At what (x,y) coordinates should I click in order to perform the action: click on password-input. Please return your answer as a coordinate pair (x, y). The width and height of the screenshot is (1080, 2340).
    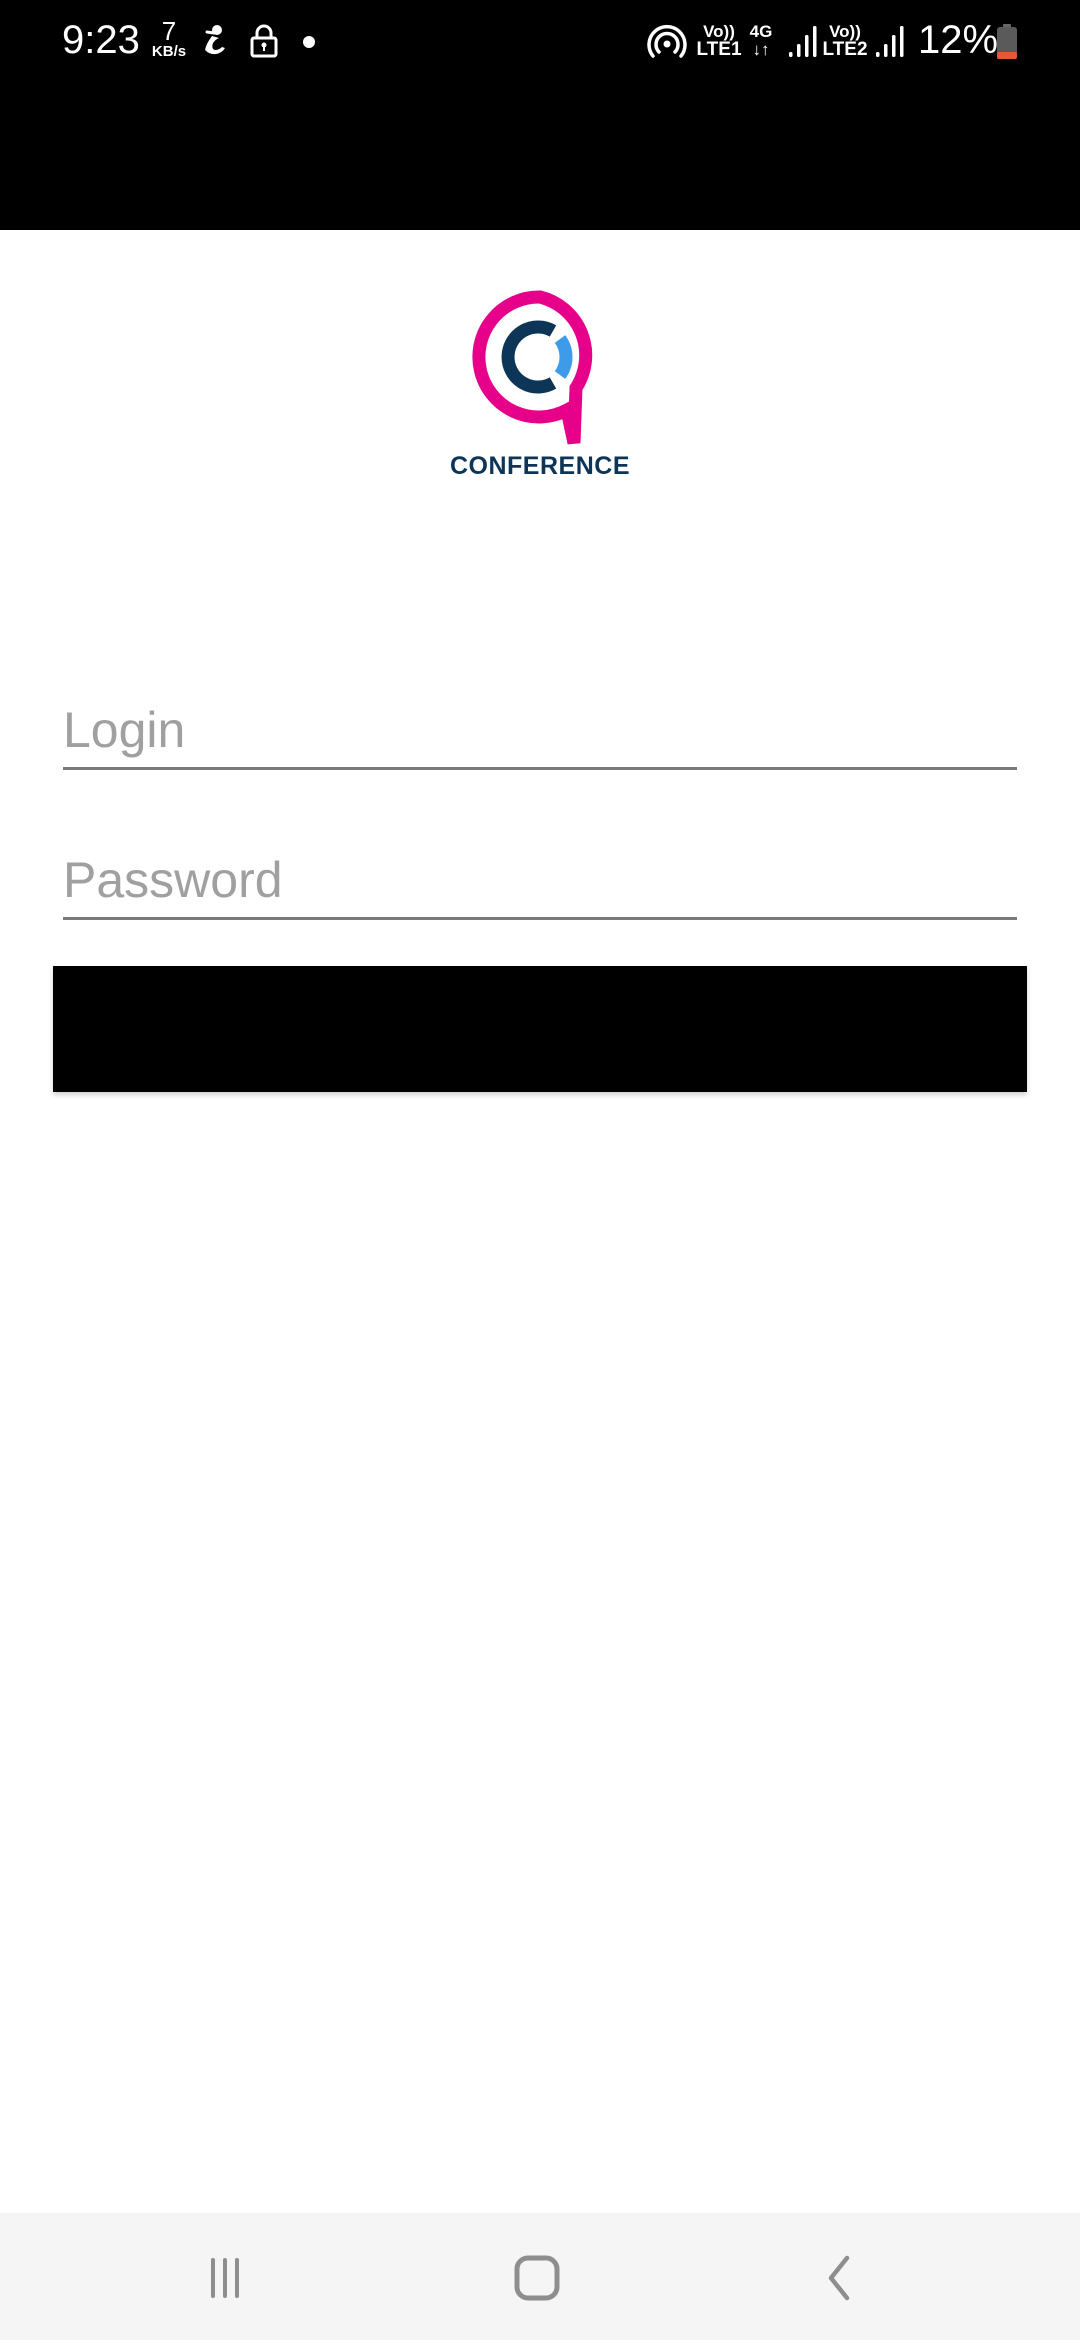
    Looking at the image, I should click on (540, 880).